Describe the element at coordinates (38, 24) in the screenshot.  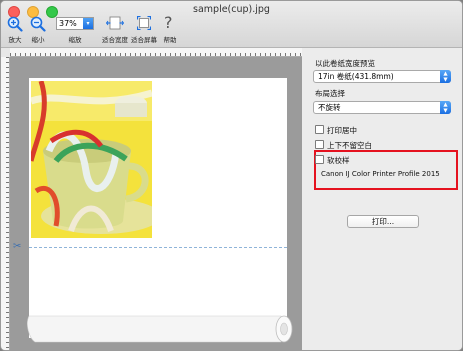
I see `zoom-out-icon` at that location.